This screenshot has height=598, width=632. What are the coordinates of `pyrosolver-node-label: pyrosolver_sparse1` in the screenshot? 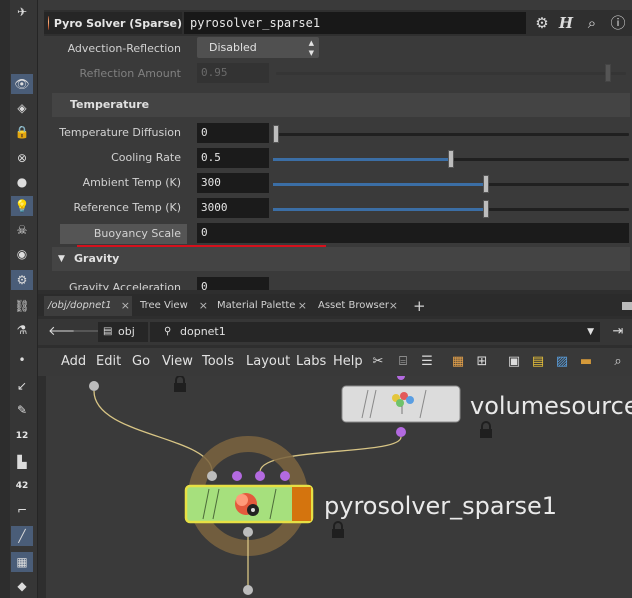 It's located at (441, 506).